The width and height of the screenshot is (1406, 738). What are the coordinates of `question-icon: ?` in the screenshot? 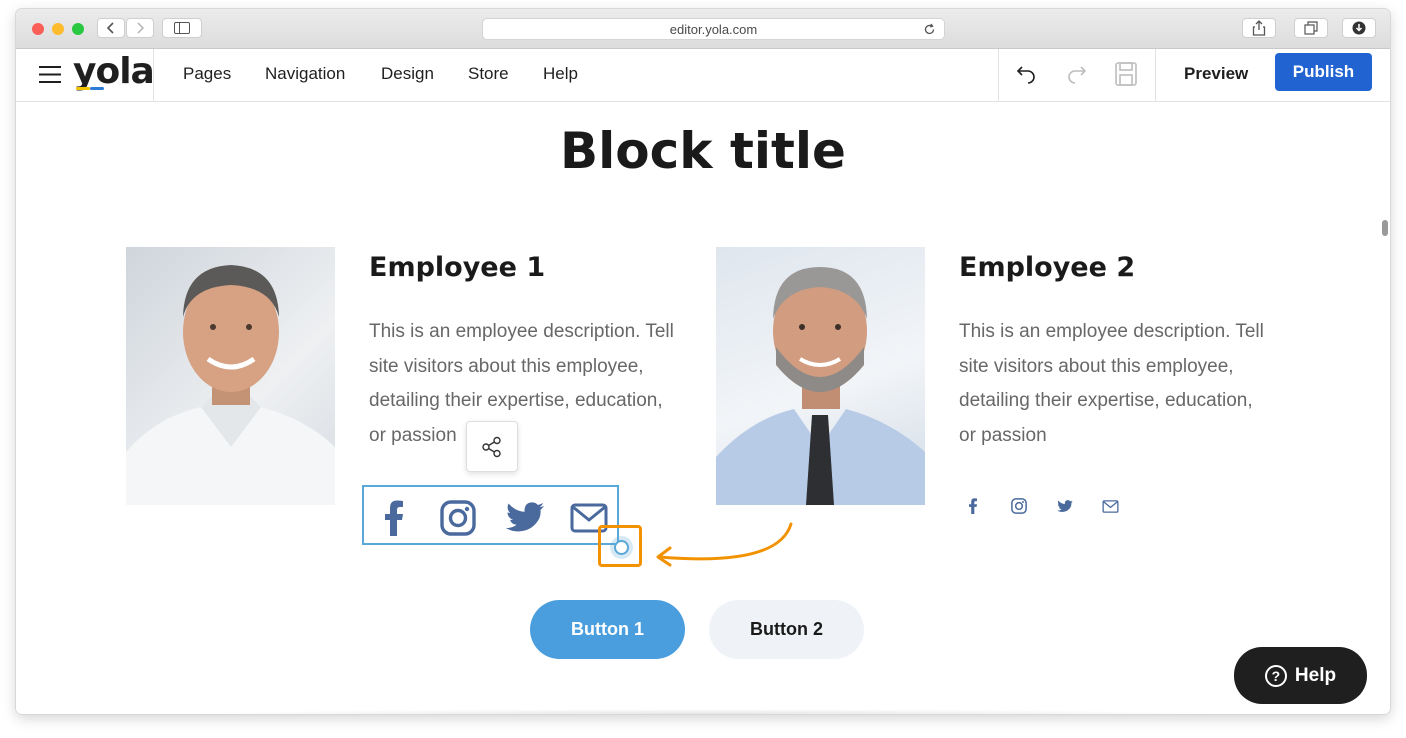 It's located at (1275, 675).